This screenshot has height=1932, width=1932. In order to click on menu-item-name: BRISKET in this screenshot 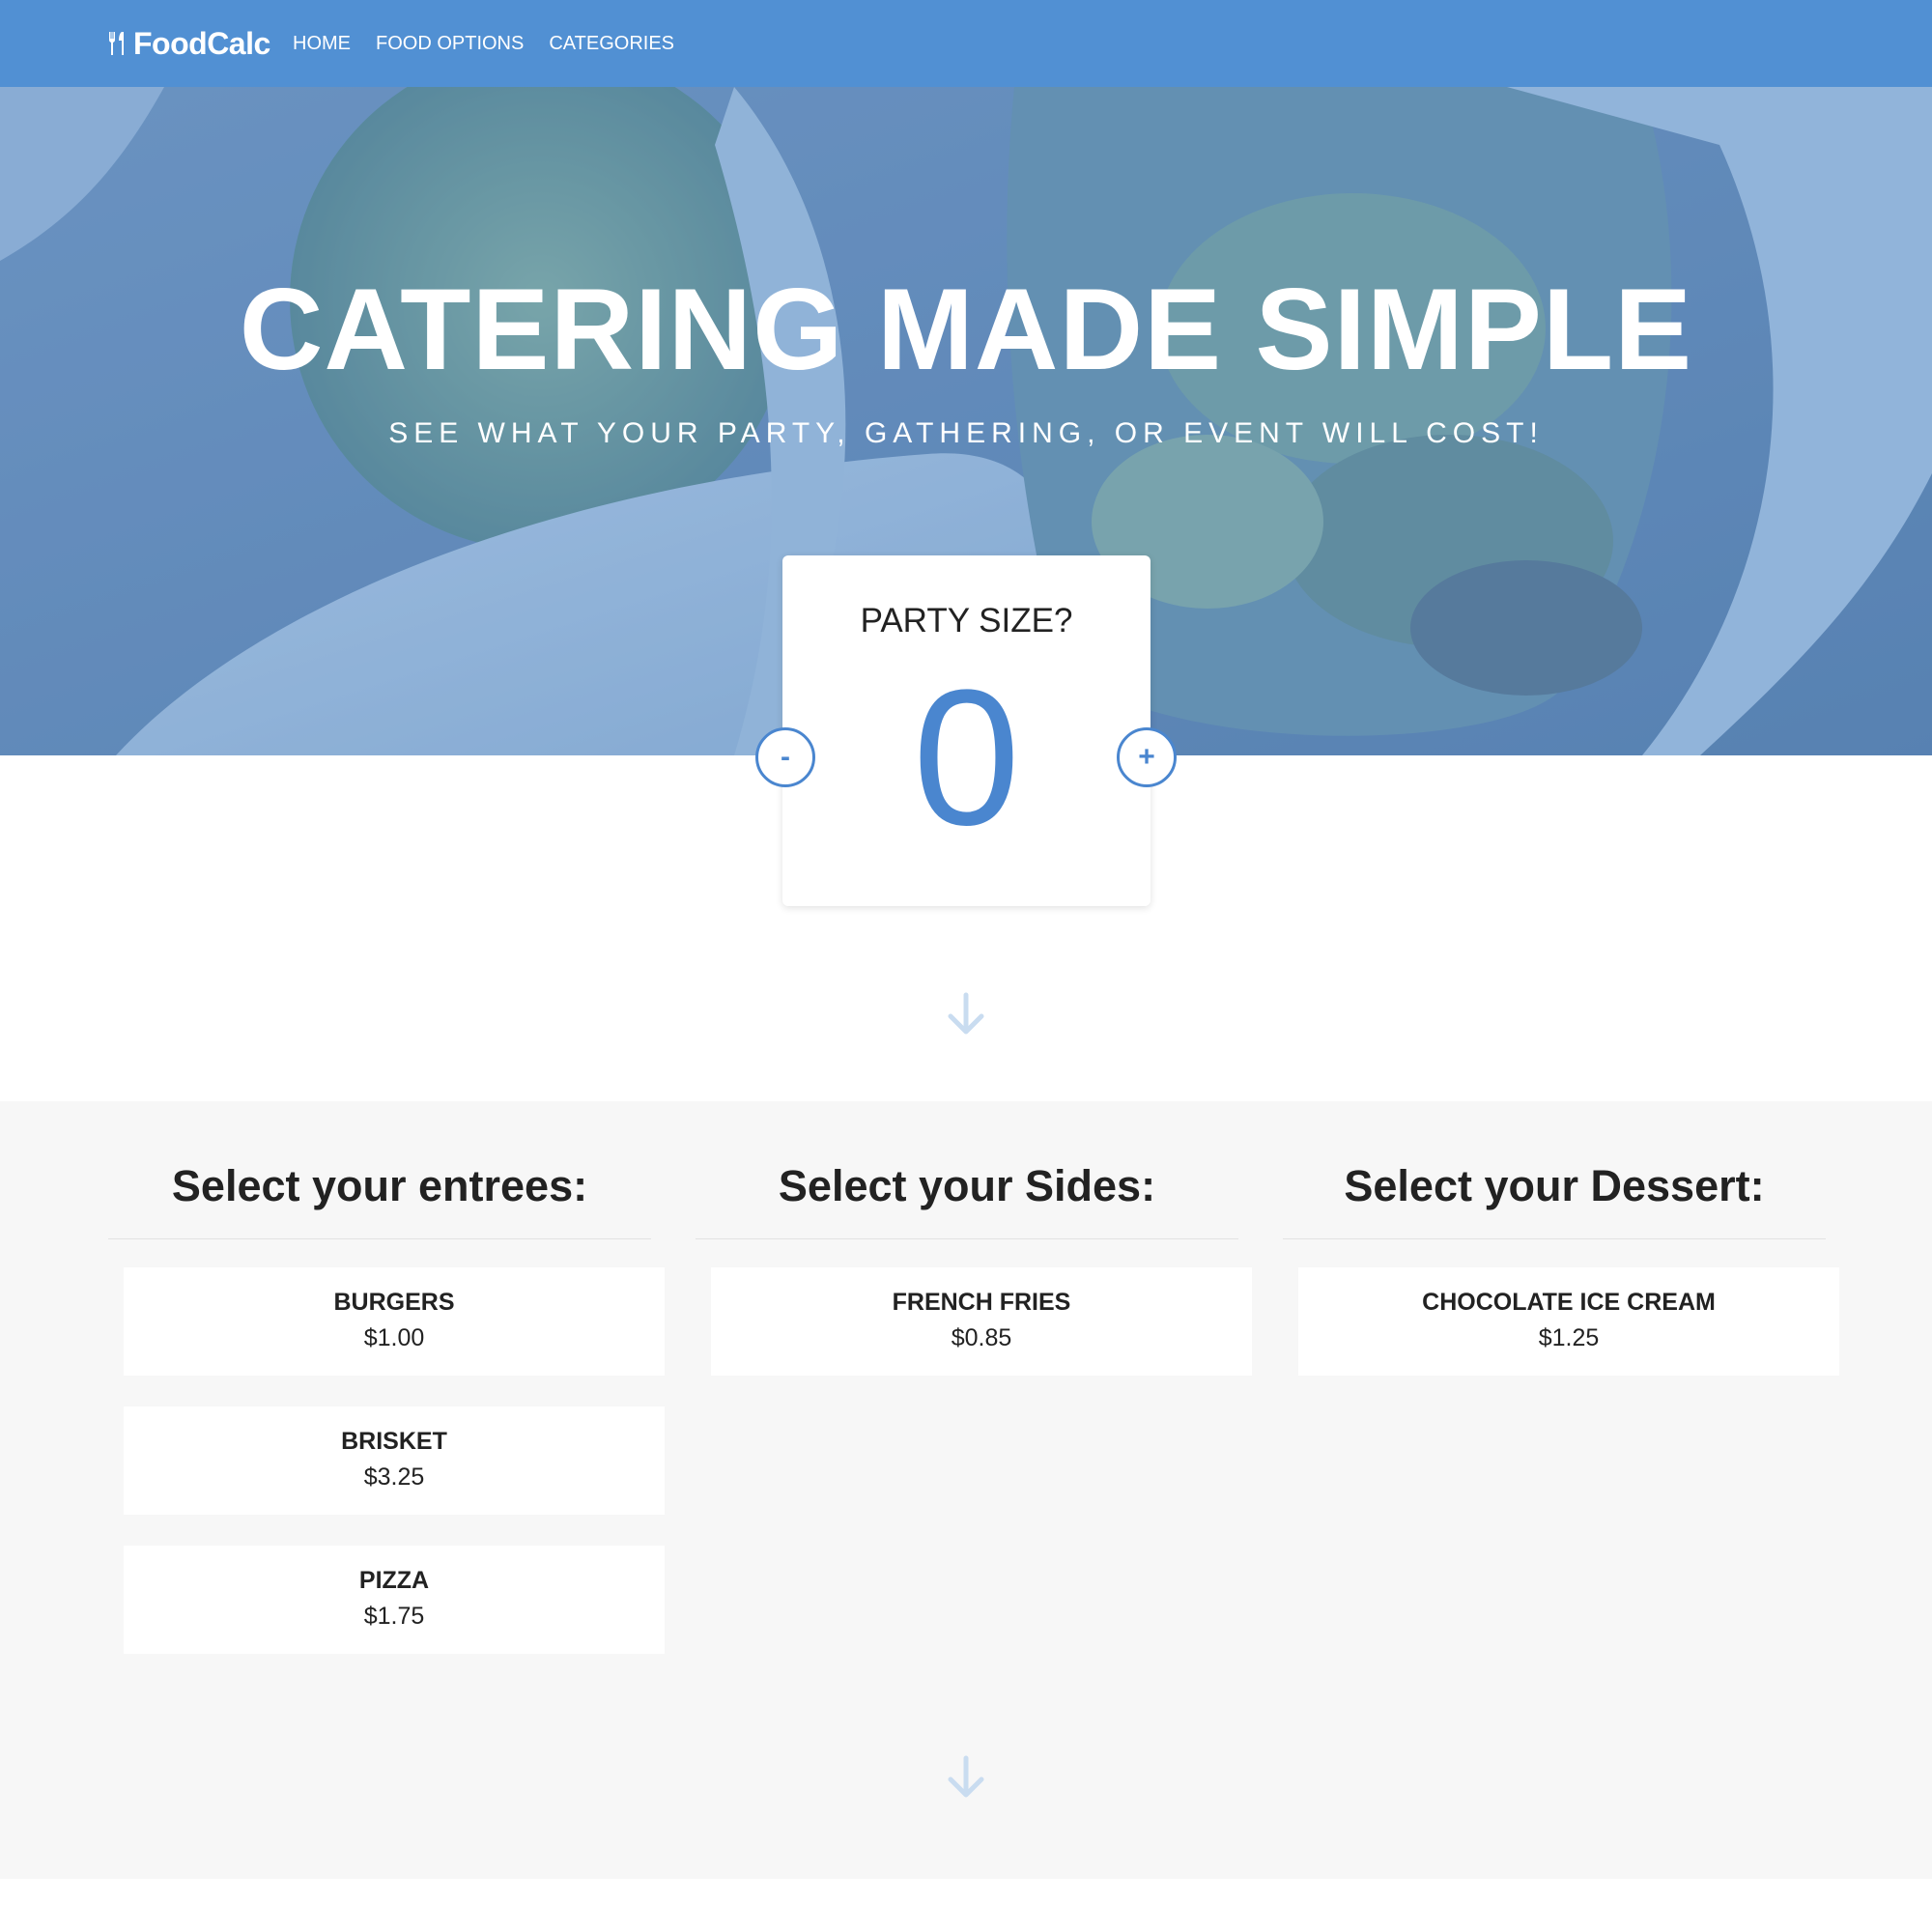, I will do `click(394, 1441)`.